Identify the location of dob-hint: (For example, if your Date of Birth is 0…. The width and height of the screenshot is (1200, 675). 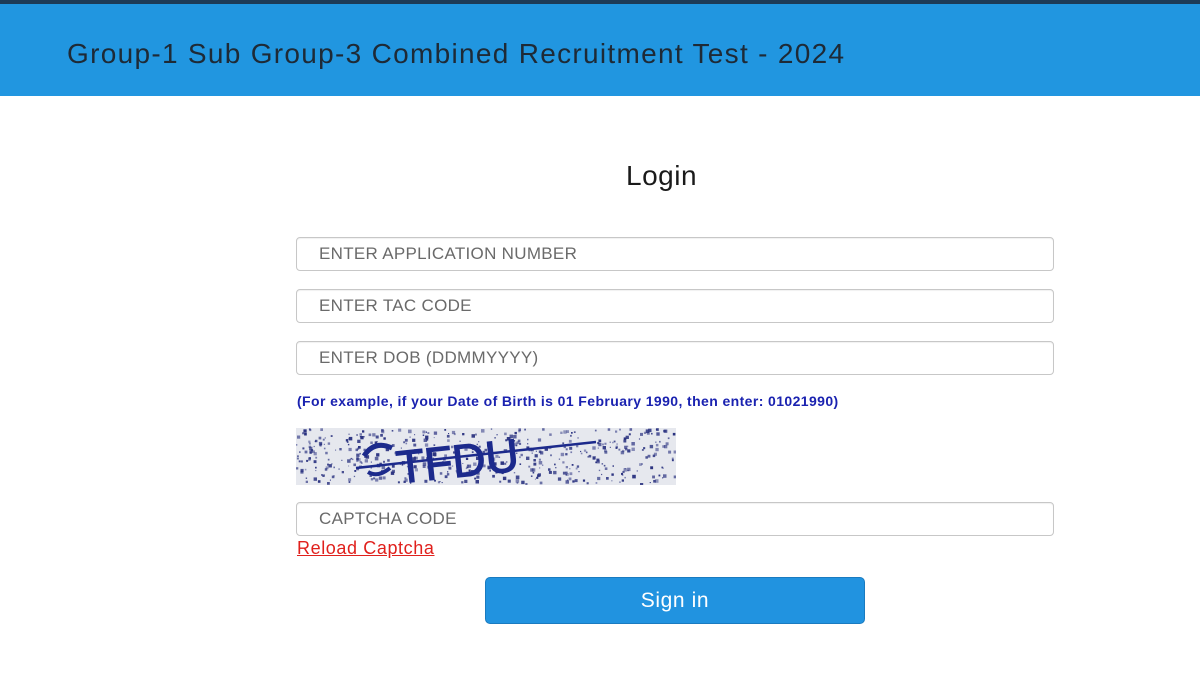
(568, 401).